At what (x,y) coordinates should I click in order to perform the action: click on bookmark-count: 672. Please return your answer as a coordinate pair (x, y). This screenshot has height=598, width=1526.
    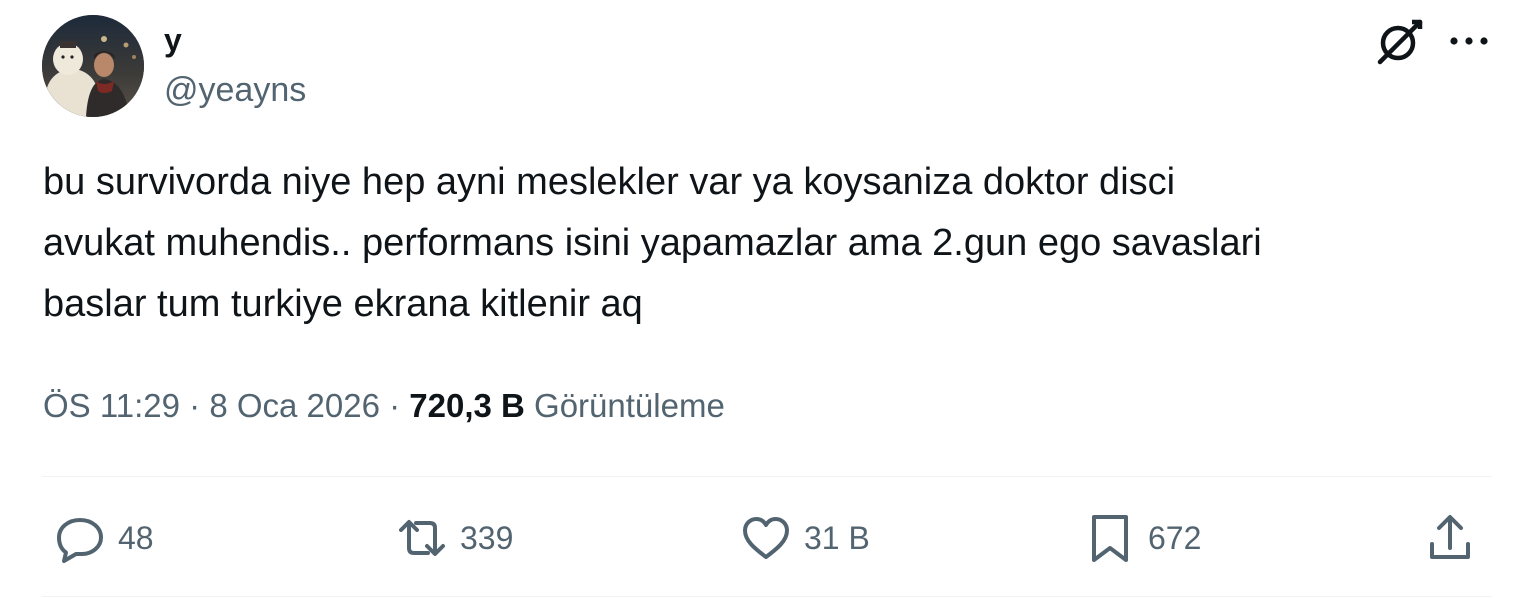
    Looking at the image, I should click on (1175, 538).